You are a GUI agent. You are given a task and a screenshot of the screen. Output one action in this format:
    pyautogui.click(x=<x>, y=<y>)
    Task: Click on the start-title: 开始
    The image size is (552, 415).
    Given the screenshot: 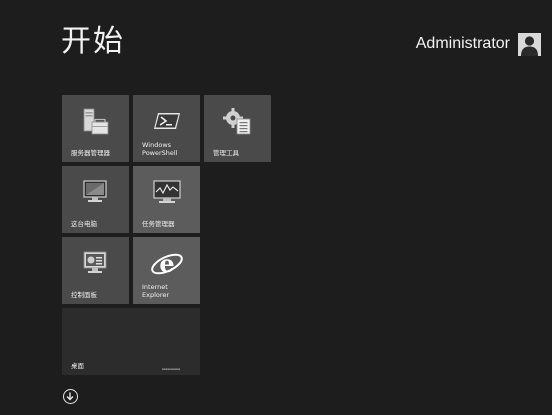 What is the action you would take?
    pyautogui.click(x=93, y=41)
    